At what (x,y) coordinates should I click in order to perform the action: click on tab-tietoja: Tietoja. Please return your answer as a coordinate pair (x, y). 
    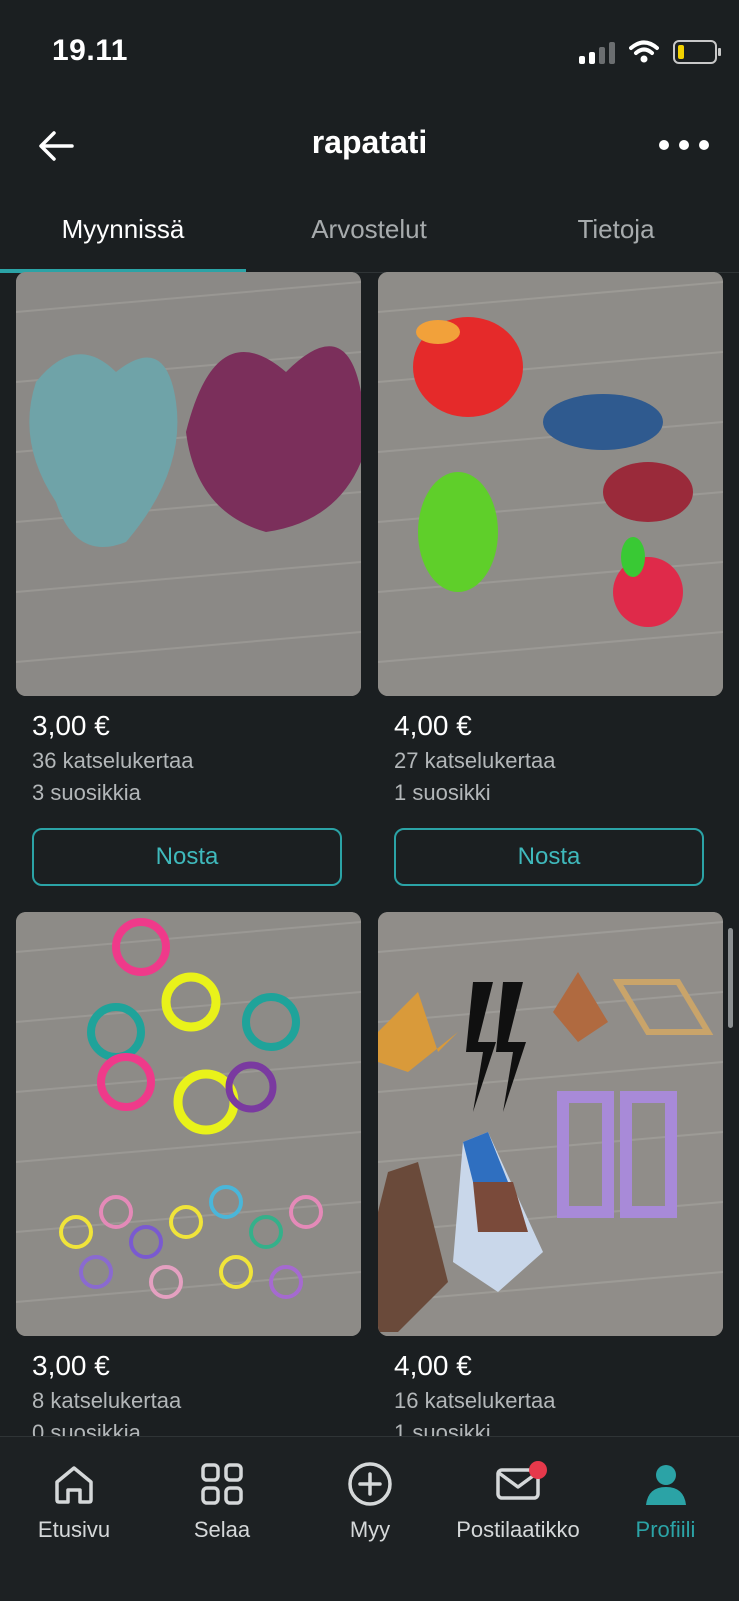
    Looking at the image, I should click on (616, 229).